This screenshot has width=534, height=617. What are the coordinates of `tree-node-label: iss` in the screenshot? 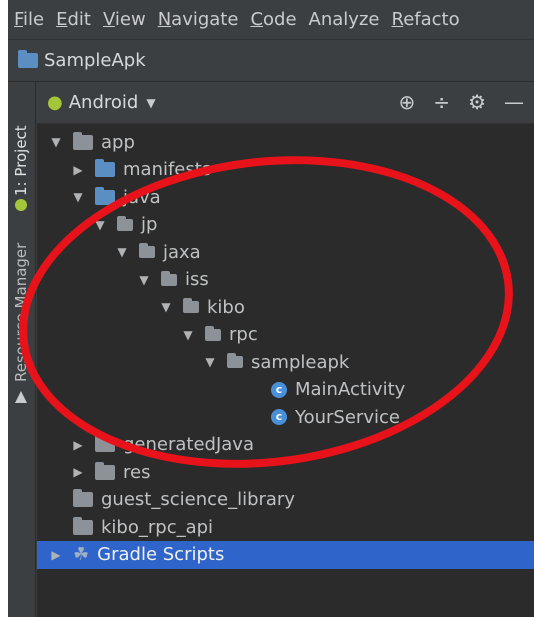 It's located at (197, 279).